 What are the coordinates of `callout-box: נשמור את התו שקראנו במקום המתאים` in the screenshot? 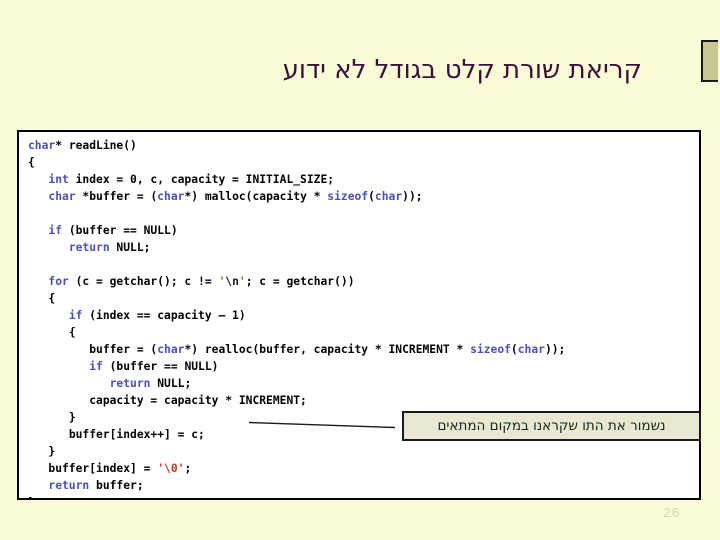 It's located at (551, 426).